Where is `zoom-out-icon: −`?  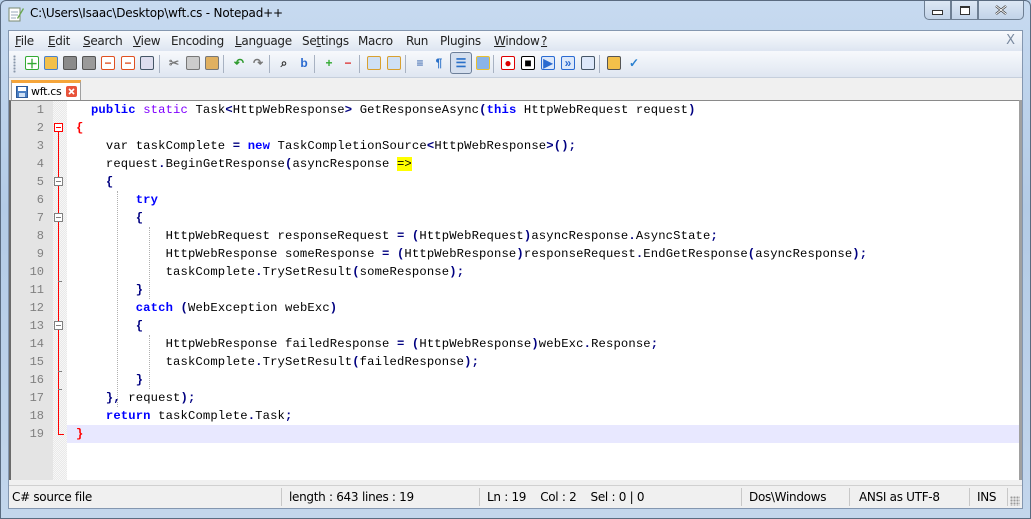 zoom-out-icon: − is located at coordinates (348, 63).